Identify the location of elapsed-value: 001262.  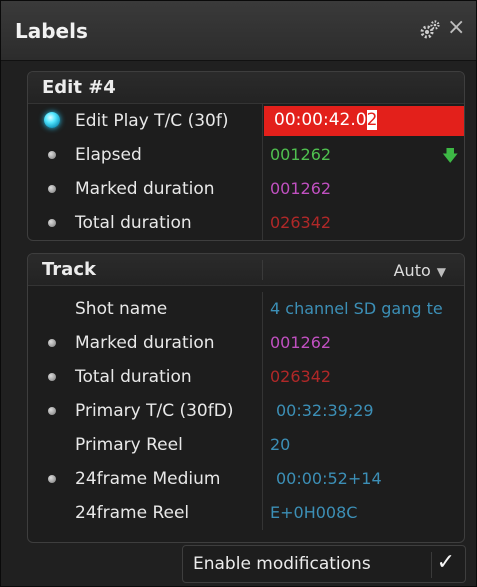
(301, 154).